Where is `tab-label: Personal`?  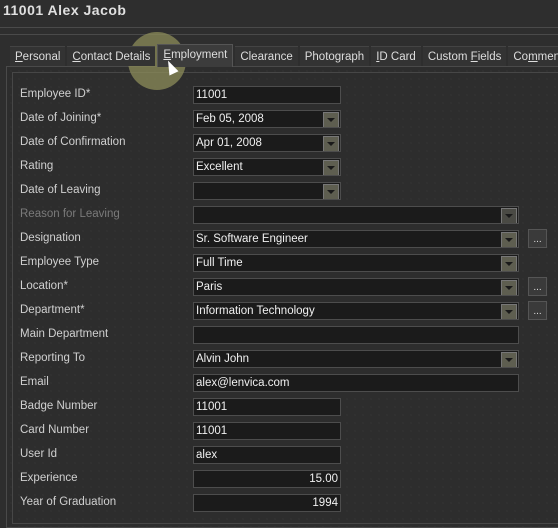 tab-label: Personal is located at coordinates (38, 57).